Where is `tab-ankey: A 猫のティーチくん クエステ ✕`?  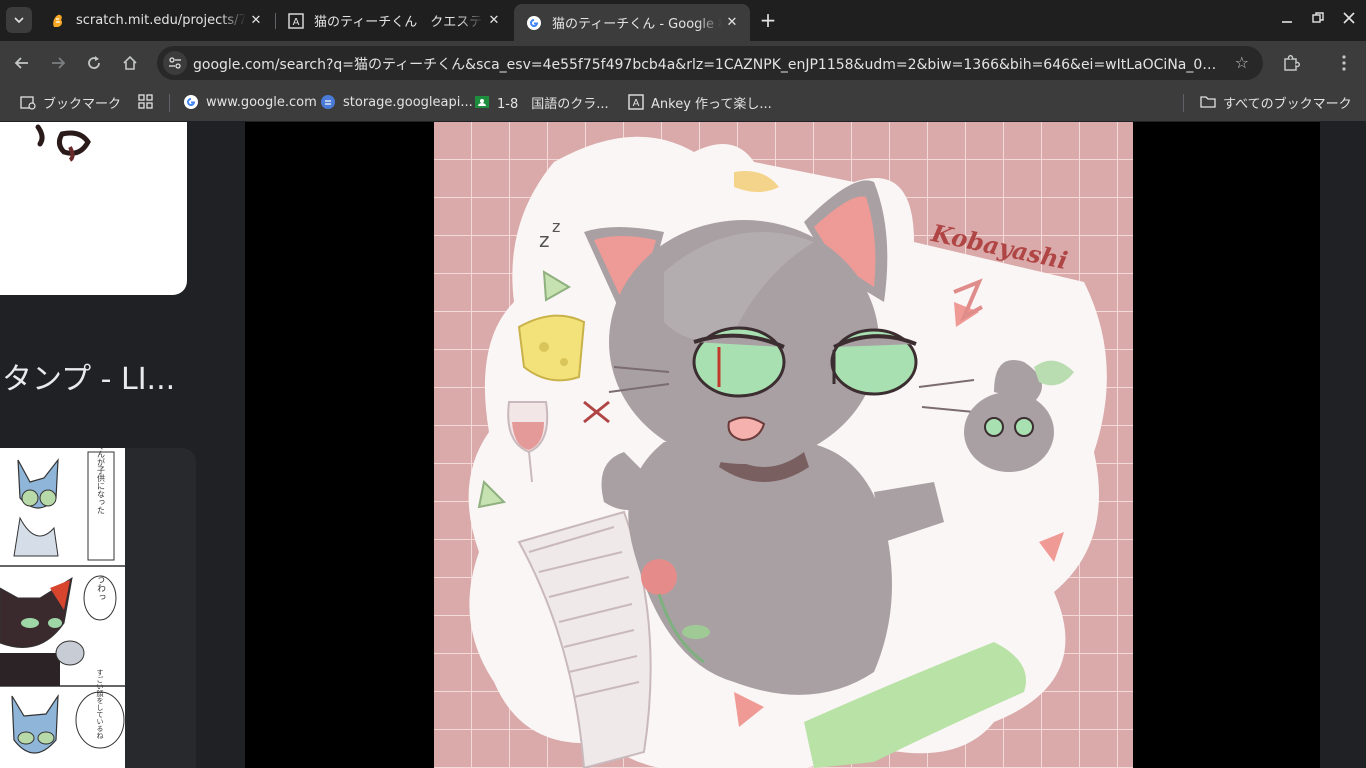
tab-ankey: A 猫のティーチくん クエステ ✕ is located at coordinates (394, 20).